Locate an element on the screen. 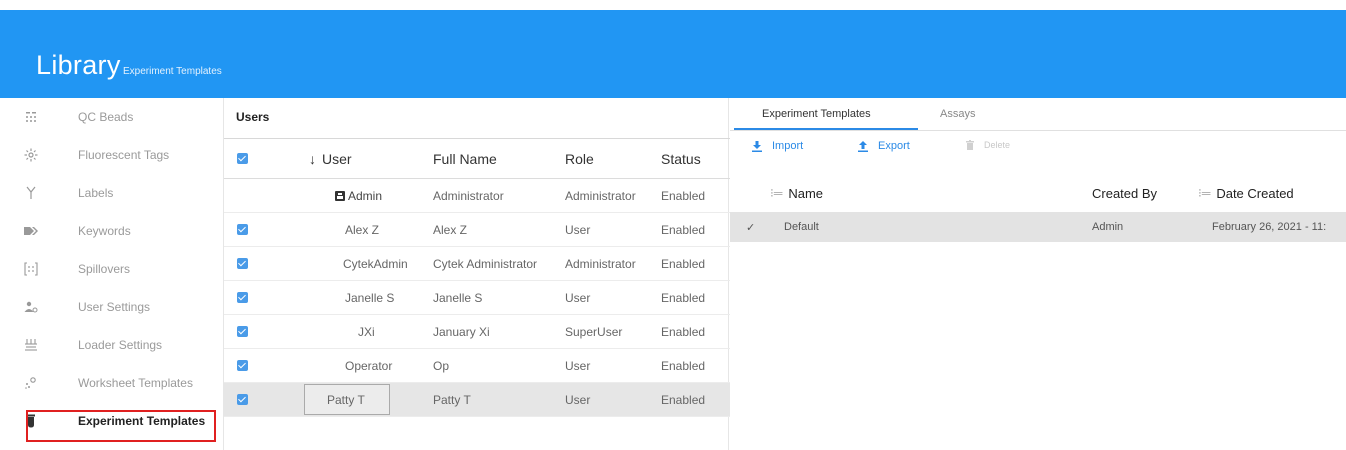  table-row: Alex Z Alex Z User Enabled is located at coordinates (477, 230).